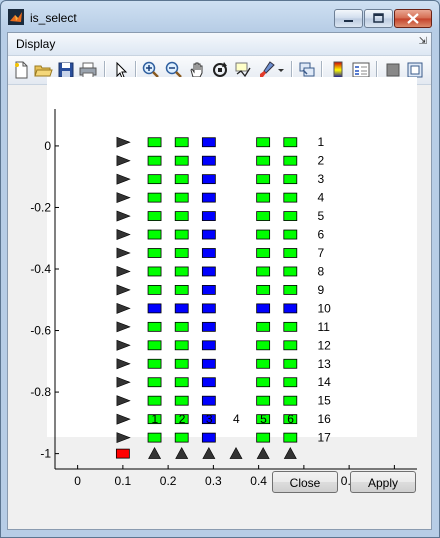 Image resolution: width=440 pixels, height=538 pixels. Describe the element at coordinates (323, 327) in the screenshot. I see `row-label: 11` at that location.